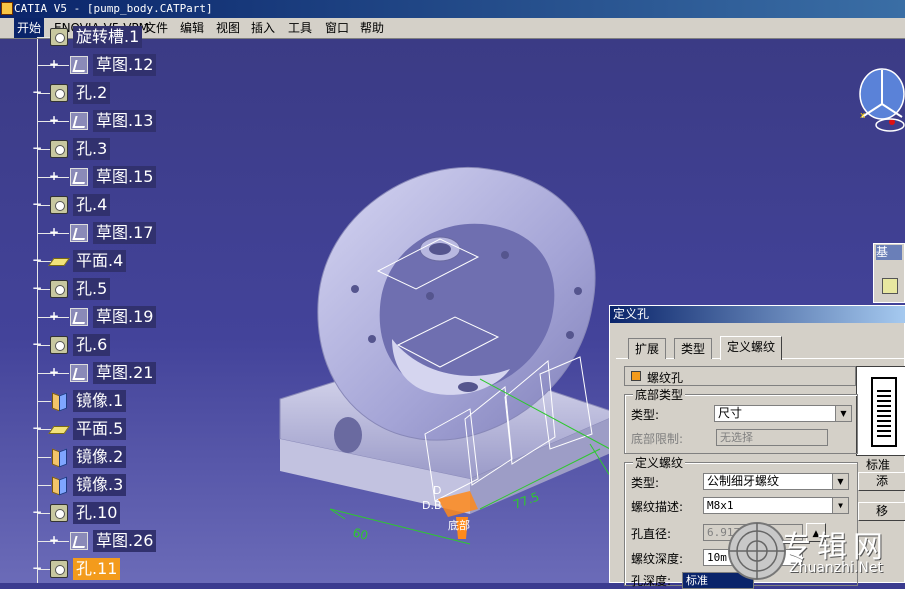 The height and width of the screenshot is (589, 905). Describe the element at coordinates (92, 345) in the screenshot. I see `tree-node-label: 孔.6` at that location.